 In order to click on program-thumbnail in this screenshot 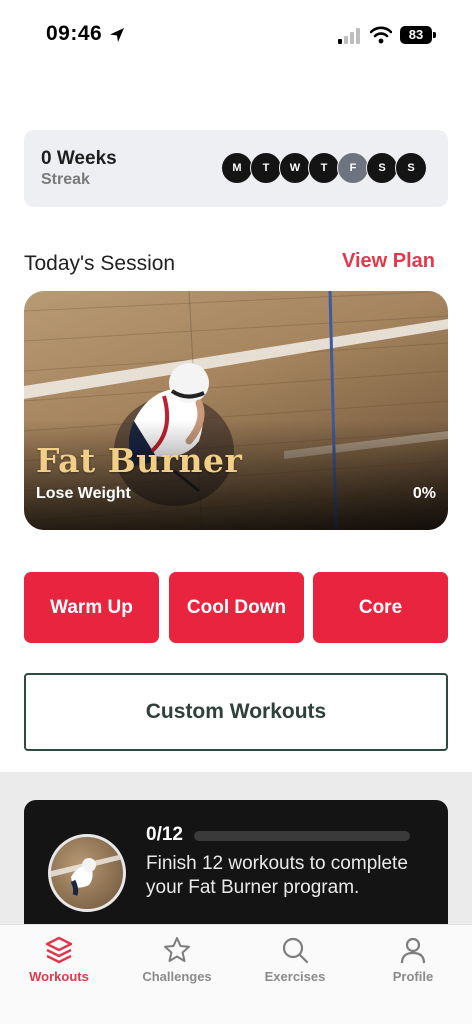, I will do `click(87, 873)`.